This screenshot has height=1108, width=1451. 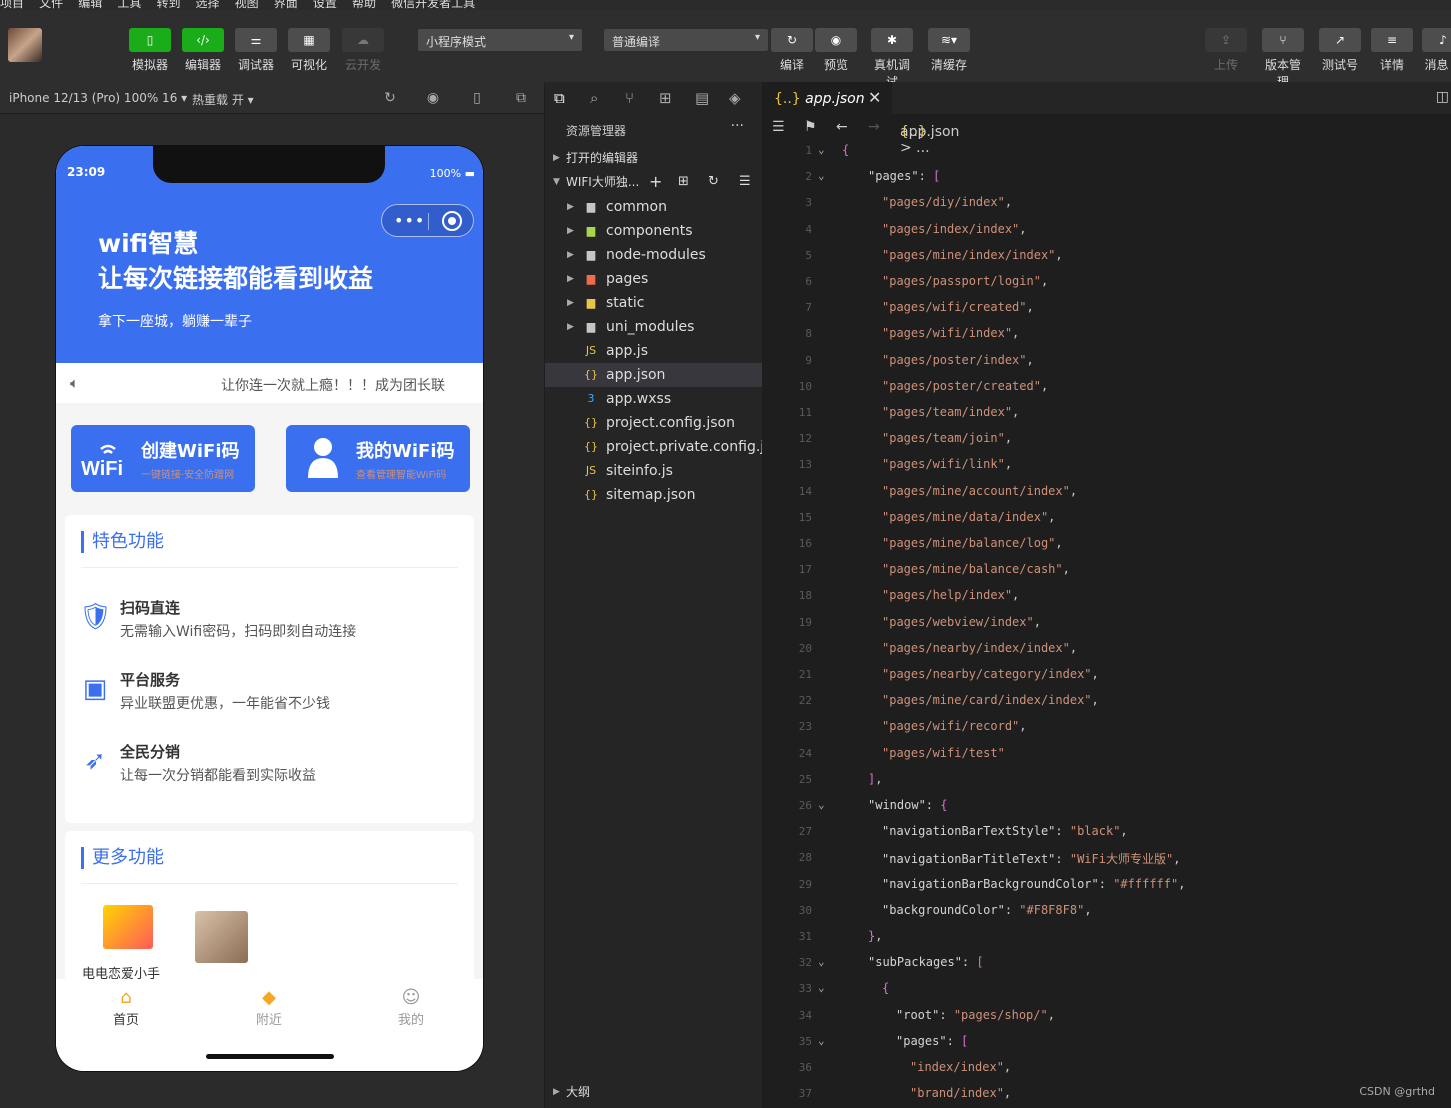 I want to click on clear-cache-button: ≋▾ 清缓存, so click(x=949, y=50).